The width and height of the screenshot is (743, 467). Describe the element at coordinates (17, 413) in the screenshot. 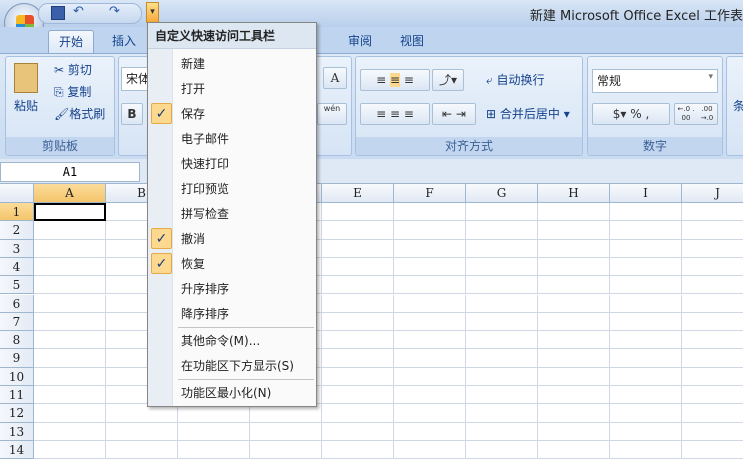

I see `row-header: 12` at that location.